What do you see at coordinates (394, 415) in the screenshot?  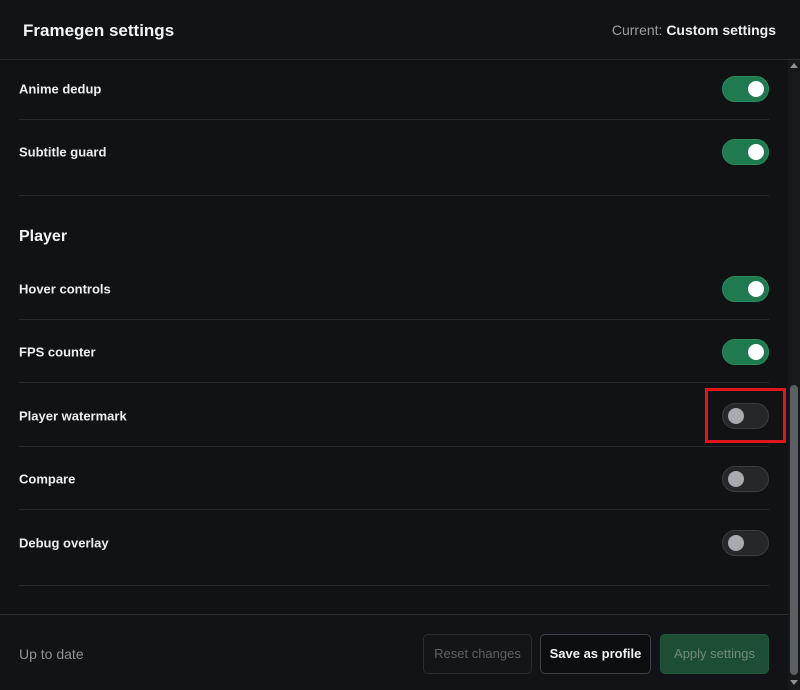 I see `setting-row-player-watermark: Player watermark` at bounding box center [394, 415].